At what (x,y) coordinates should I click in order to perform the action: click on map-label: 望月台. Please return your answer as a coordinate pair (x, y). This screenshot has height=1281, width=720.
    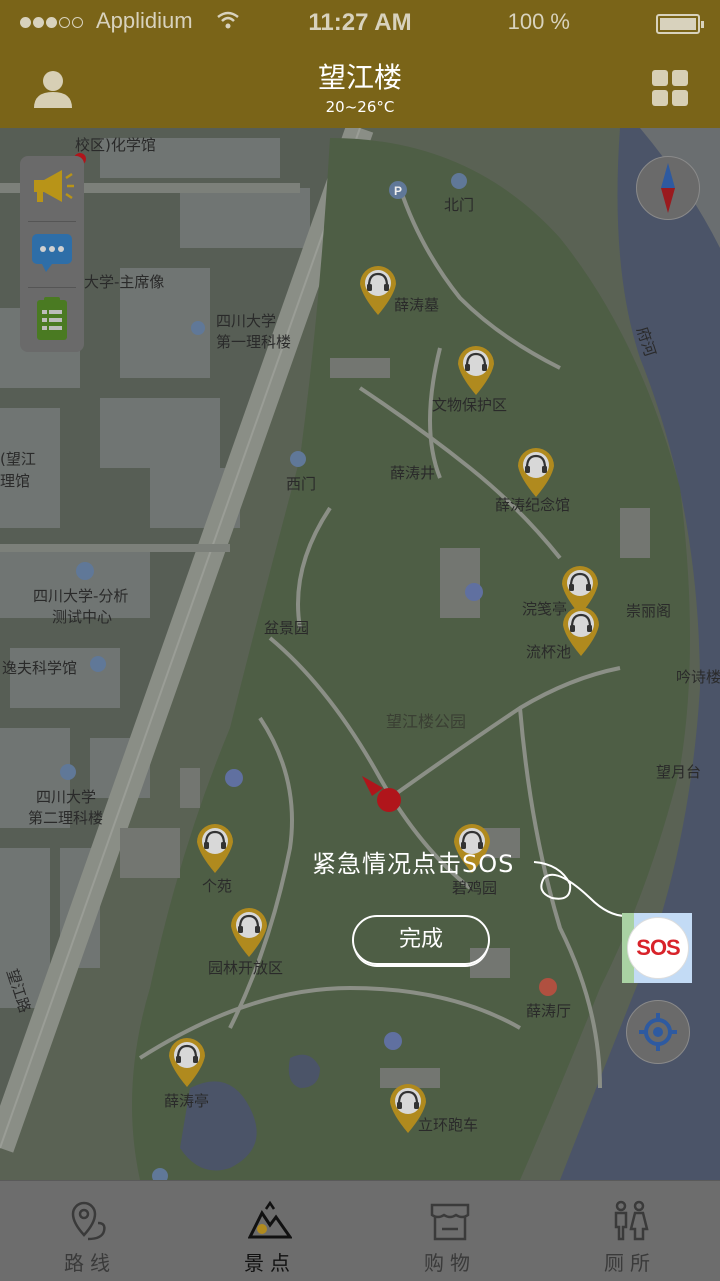
    Looking at the image, I should click on (679, 772).